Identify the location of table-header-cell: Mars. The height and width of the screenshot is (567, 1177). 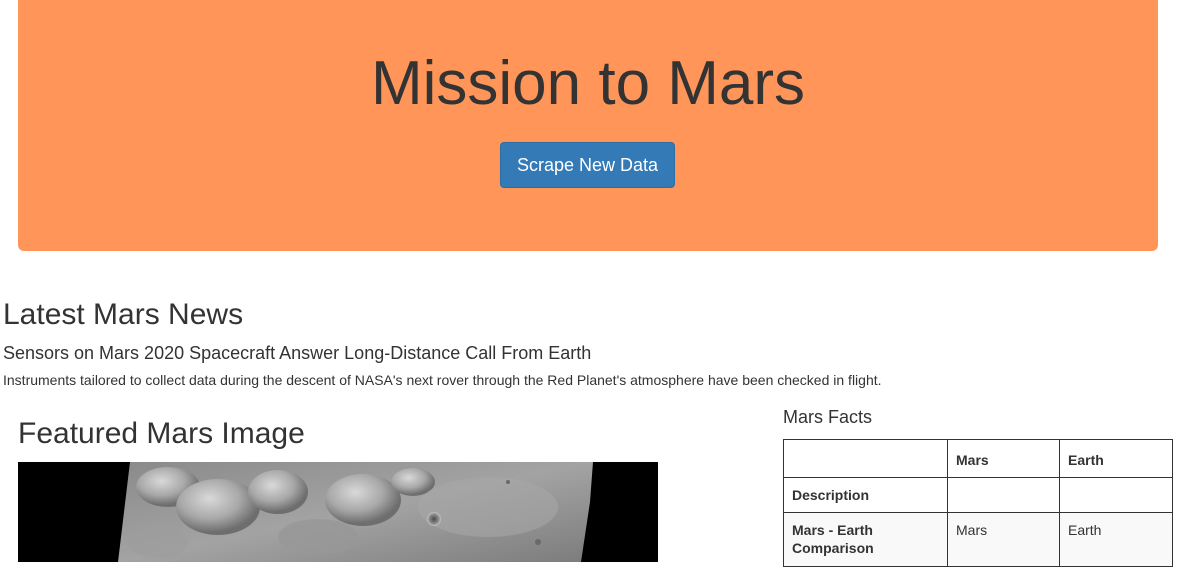
(1003, 458).